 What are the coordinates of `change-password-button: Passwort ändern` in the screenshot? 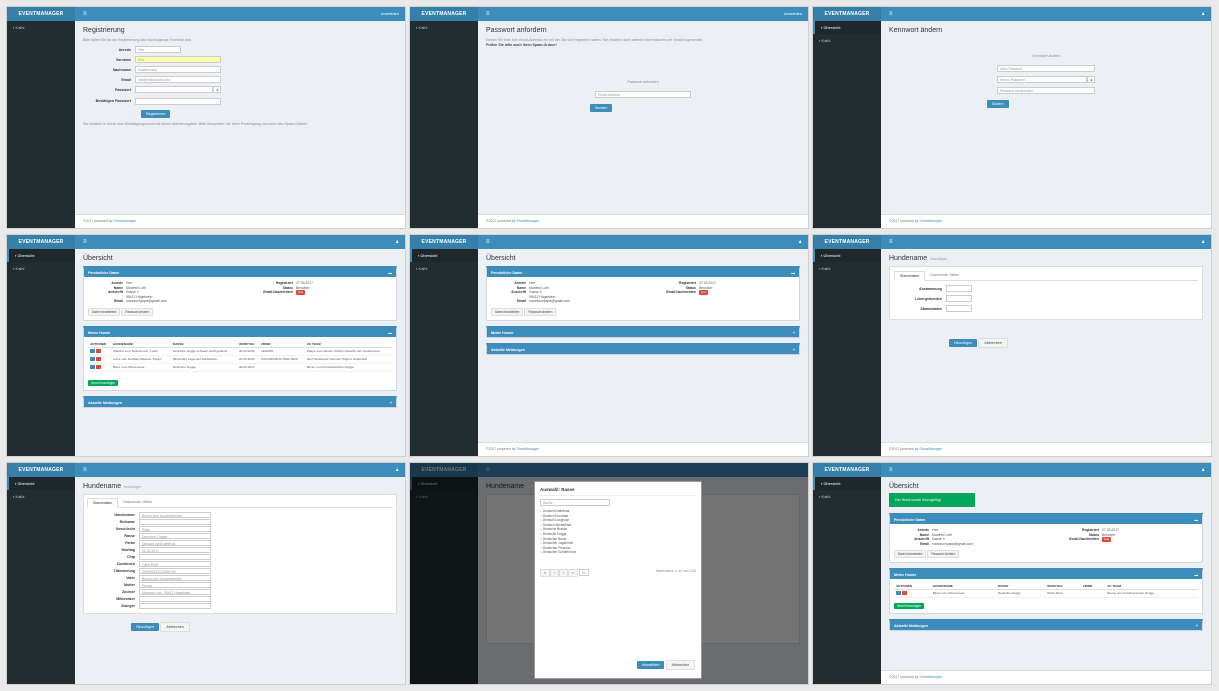 It's located at (137, 311).